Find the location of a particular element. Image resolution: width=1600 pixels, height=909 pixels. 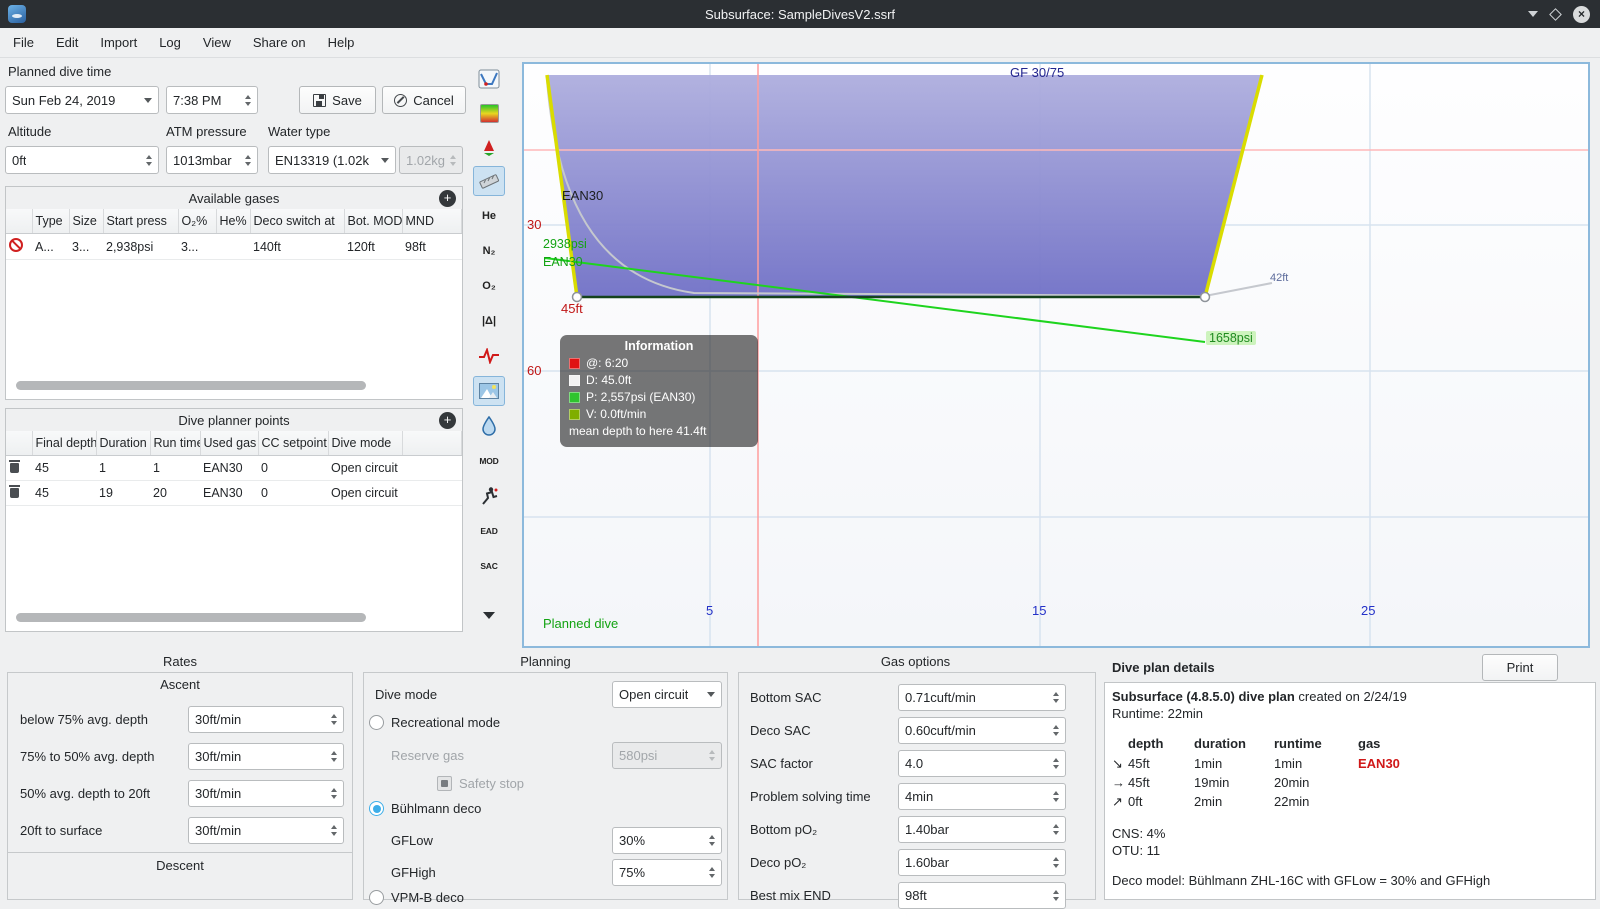

add-gas-button: + is located at coordinates (447, 198).